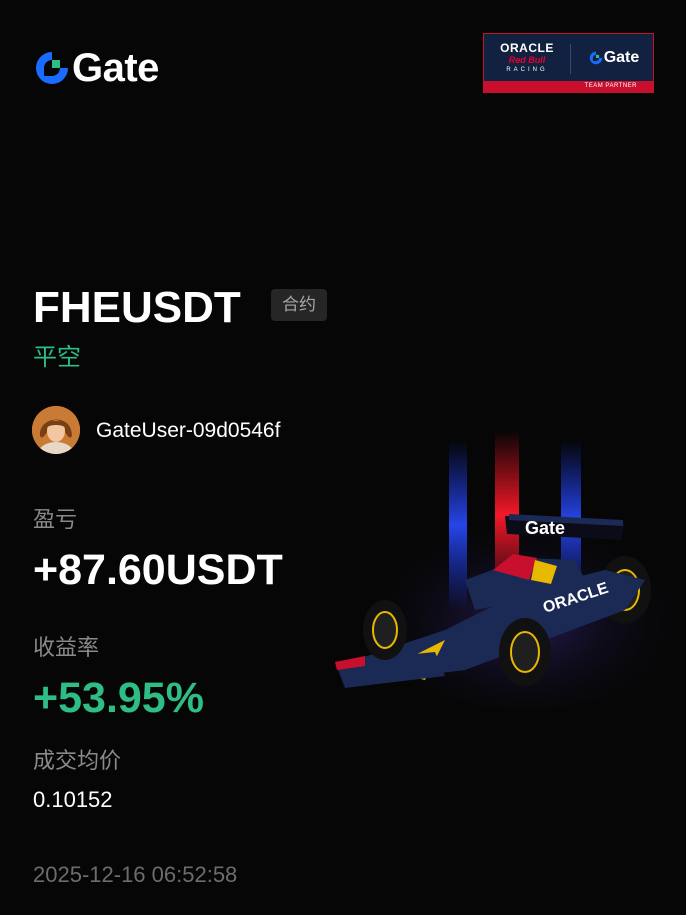 This screenshot has height=915, width=686. I want to click on trade-side: 平空, so click(57, 357).